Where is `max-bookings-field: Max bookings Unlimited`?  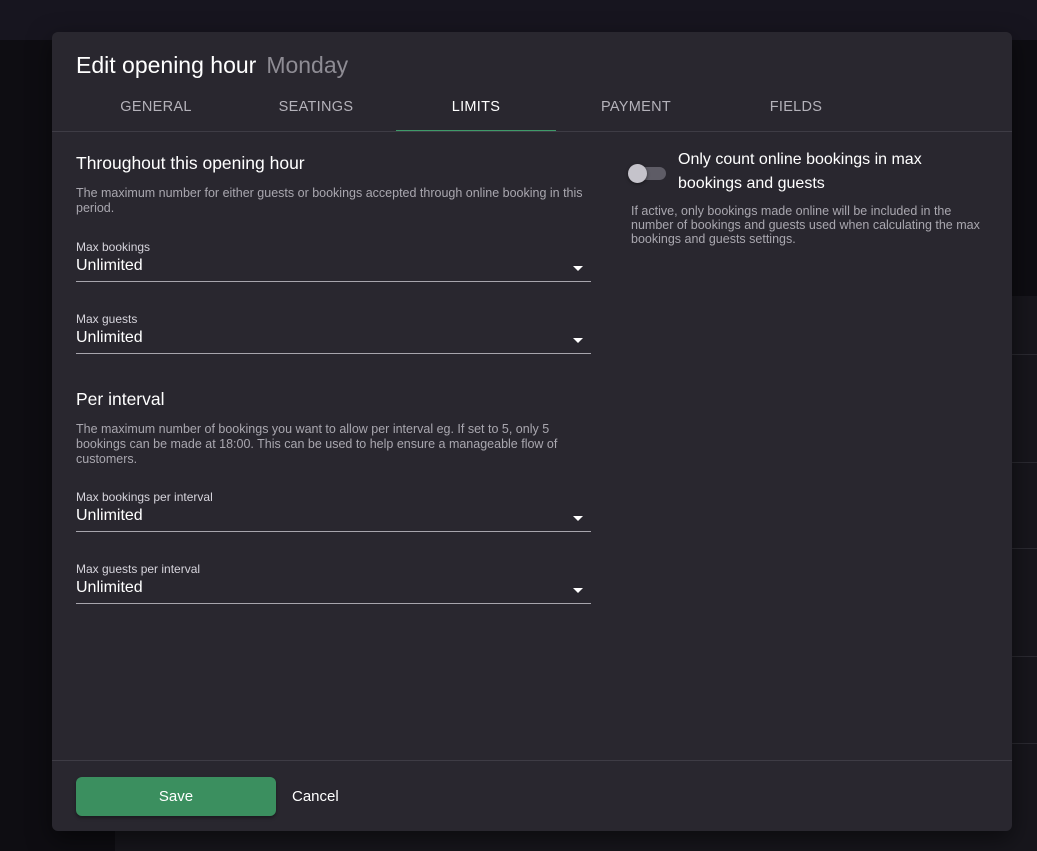 max-bookings-field: Max bookings Unlimited is located at coordinates (333, 268).